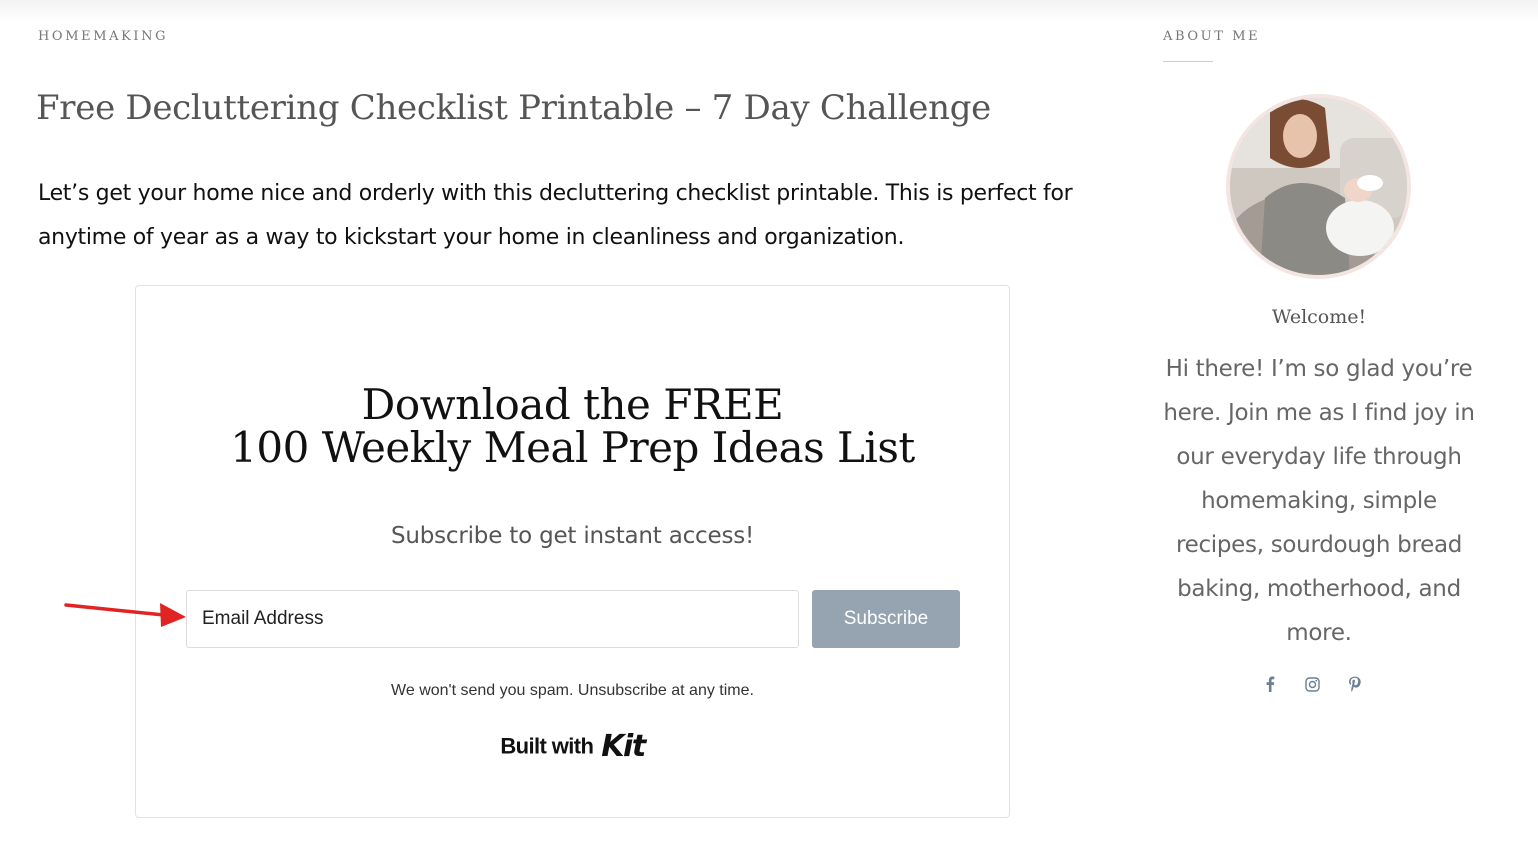 Image resolution: width=1538 pixels, height=859 pixels. Describe the element at coordinates (492, 619) in the screenshot. I see `email-input` at that location.